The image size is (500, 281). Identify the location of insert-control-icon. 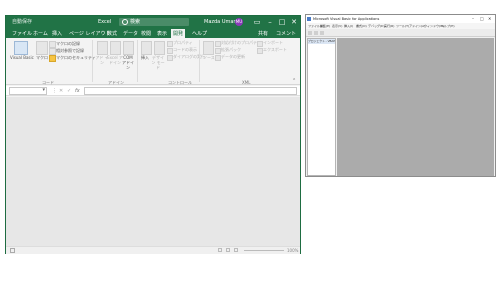
(146, 48).